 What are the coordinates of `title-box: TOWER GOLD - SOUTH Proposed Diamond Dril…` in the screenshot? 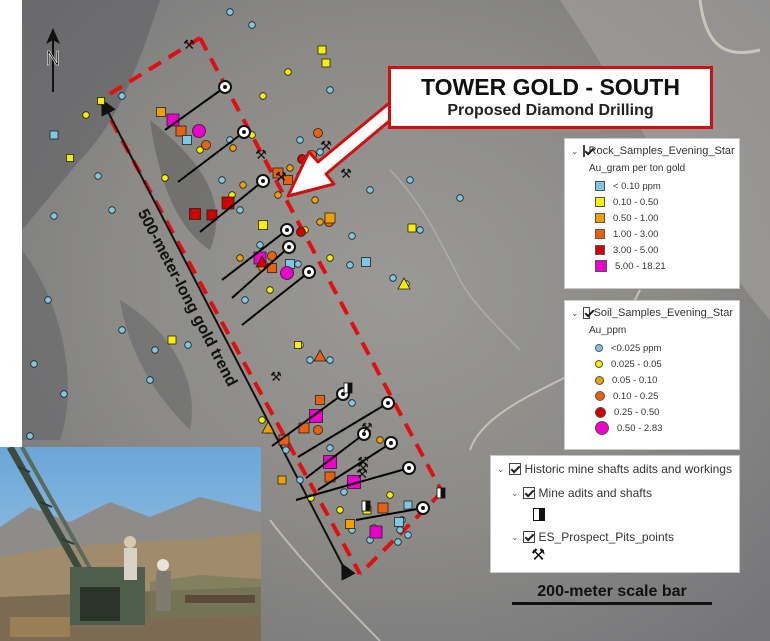 It's located at (550, 97).